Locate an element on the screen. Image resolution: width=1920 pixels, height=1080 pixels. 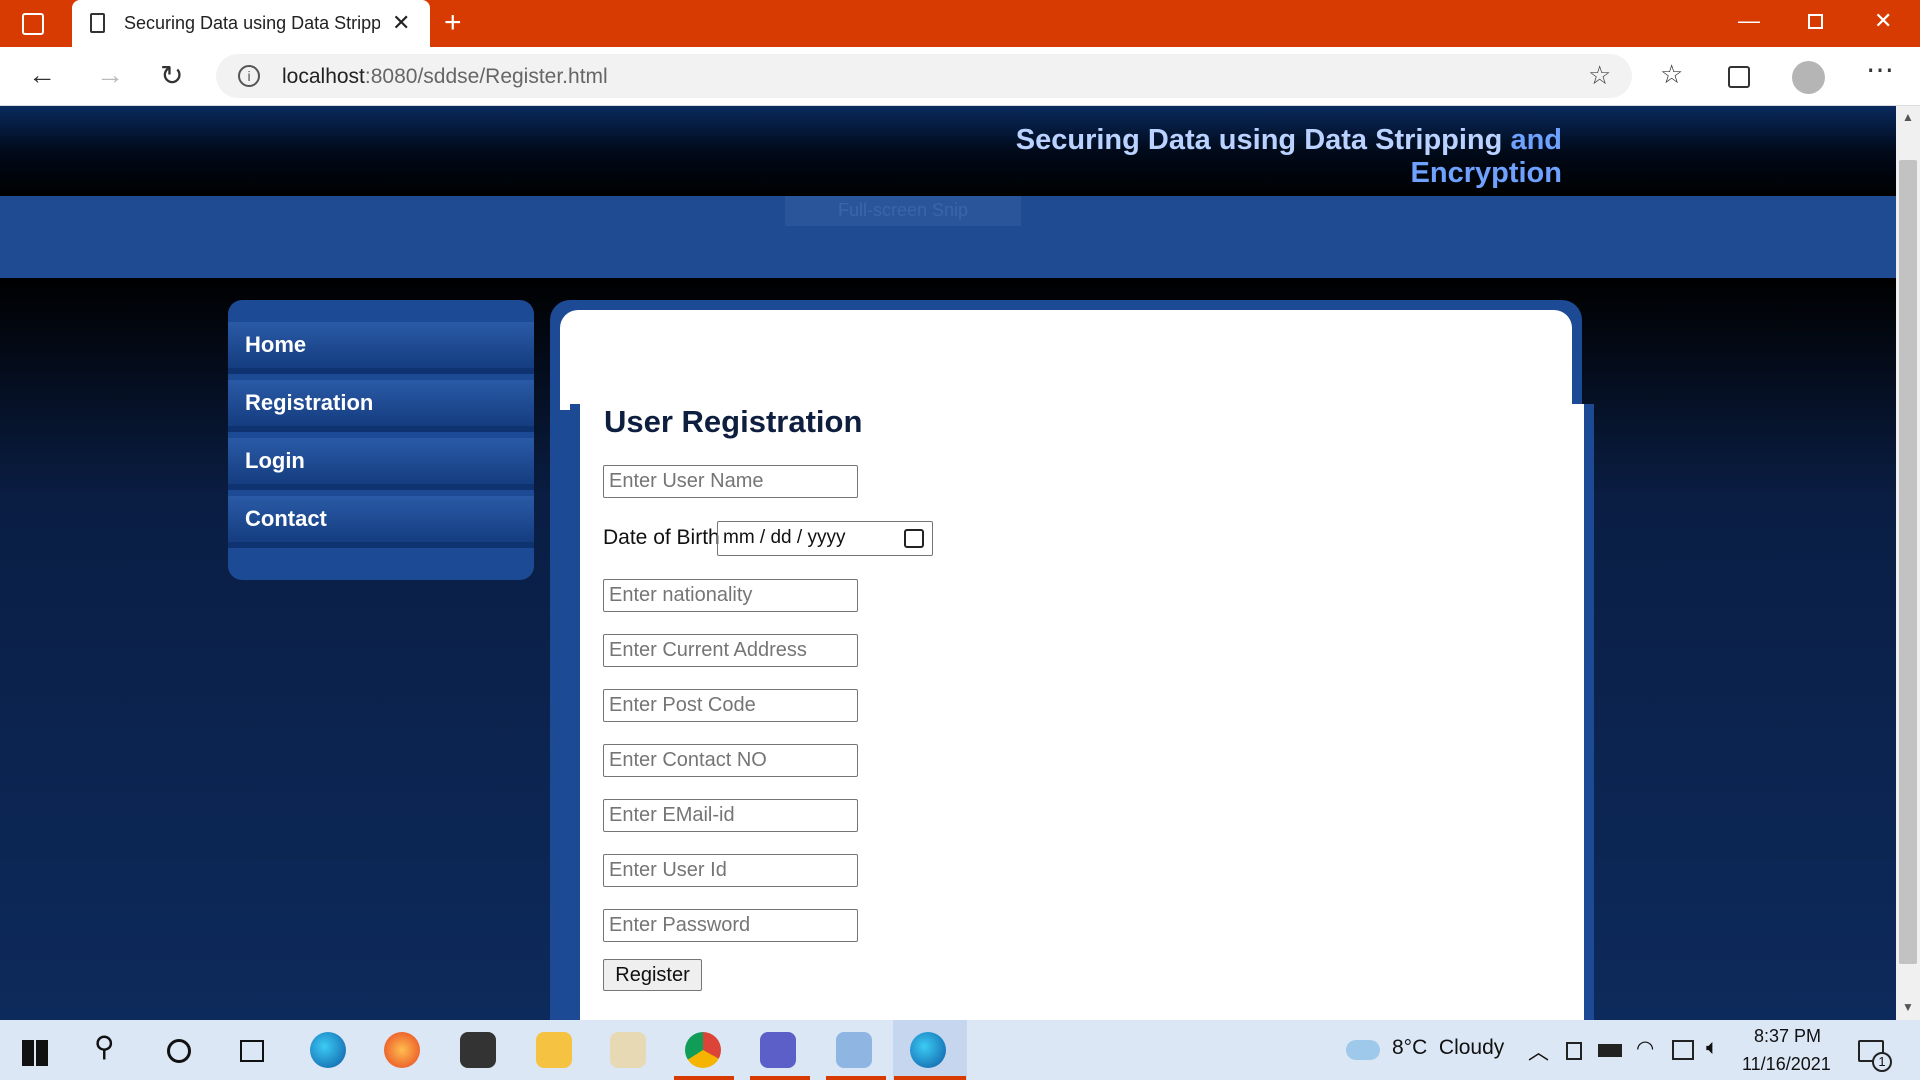
edge-running-indicator is located at coordinates (930, 1078).